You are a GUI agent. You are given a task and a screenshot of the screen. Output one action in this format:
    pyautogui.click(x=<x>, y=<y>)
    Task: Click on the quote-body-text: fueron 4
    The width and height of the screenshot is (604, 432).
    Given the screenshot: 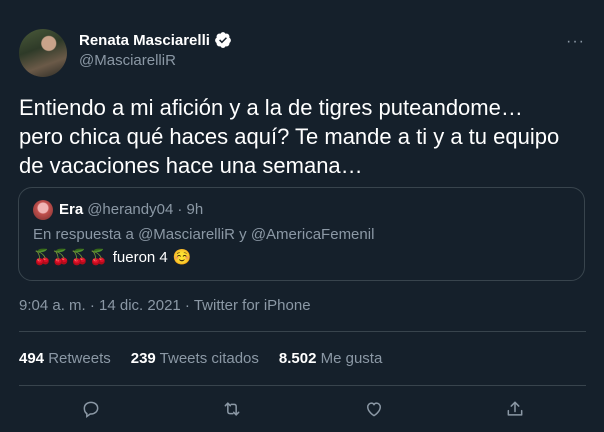 What is the action you would take?
    pyautogui.click(x=140, y=257)
    